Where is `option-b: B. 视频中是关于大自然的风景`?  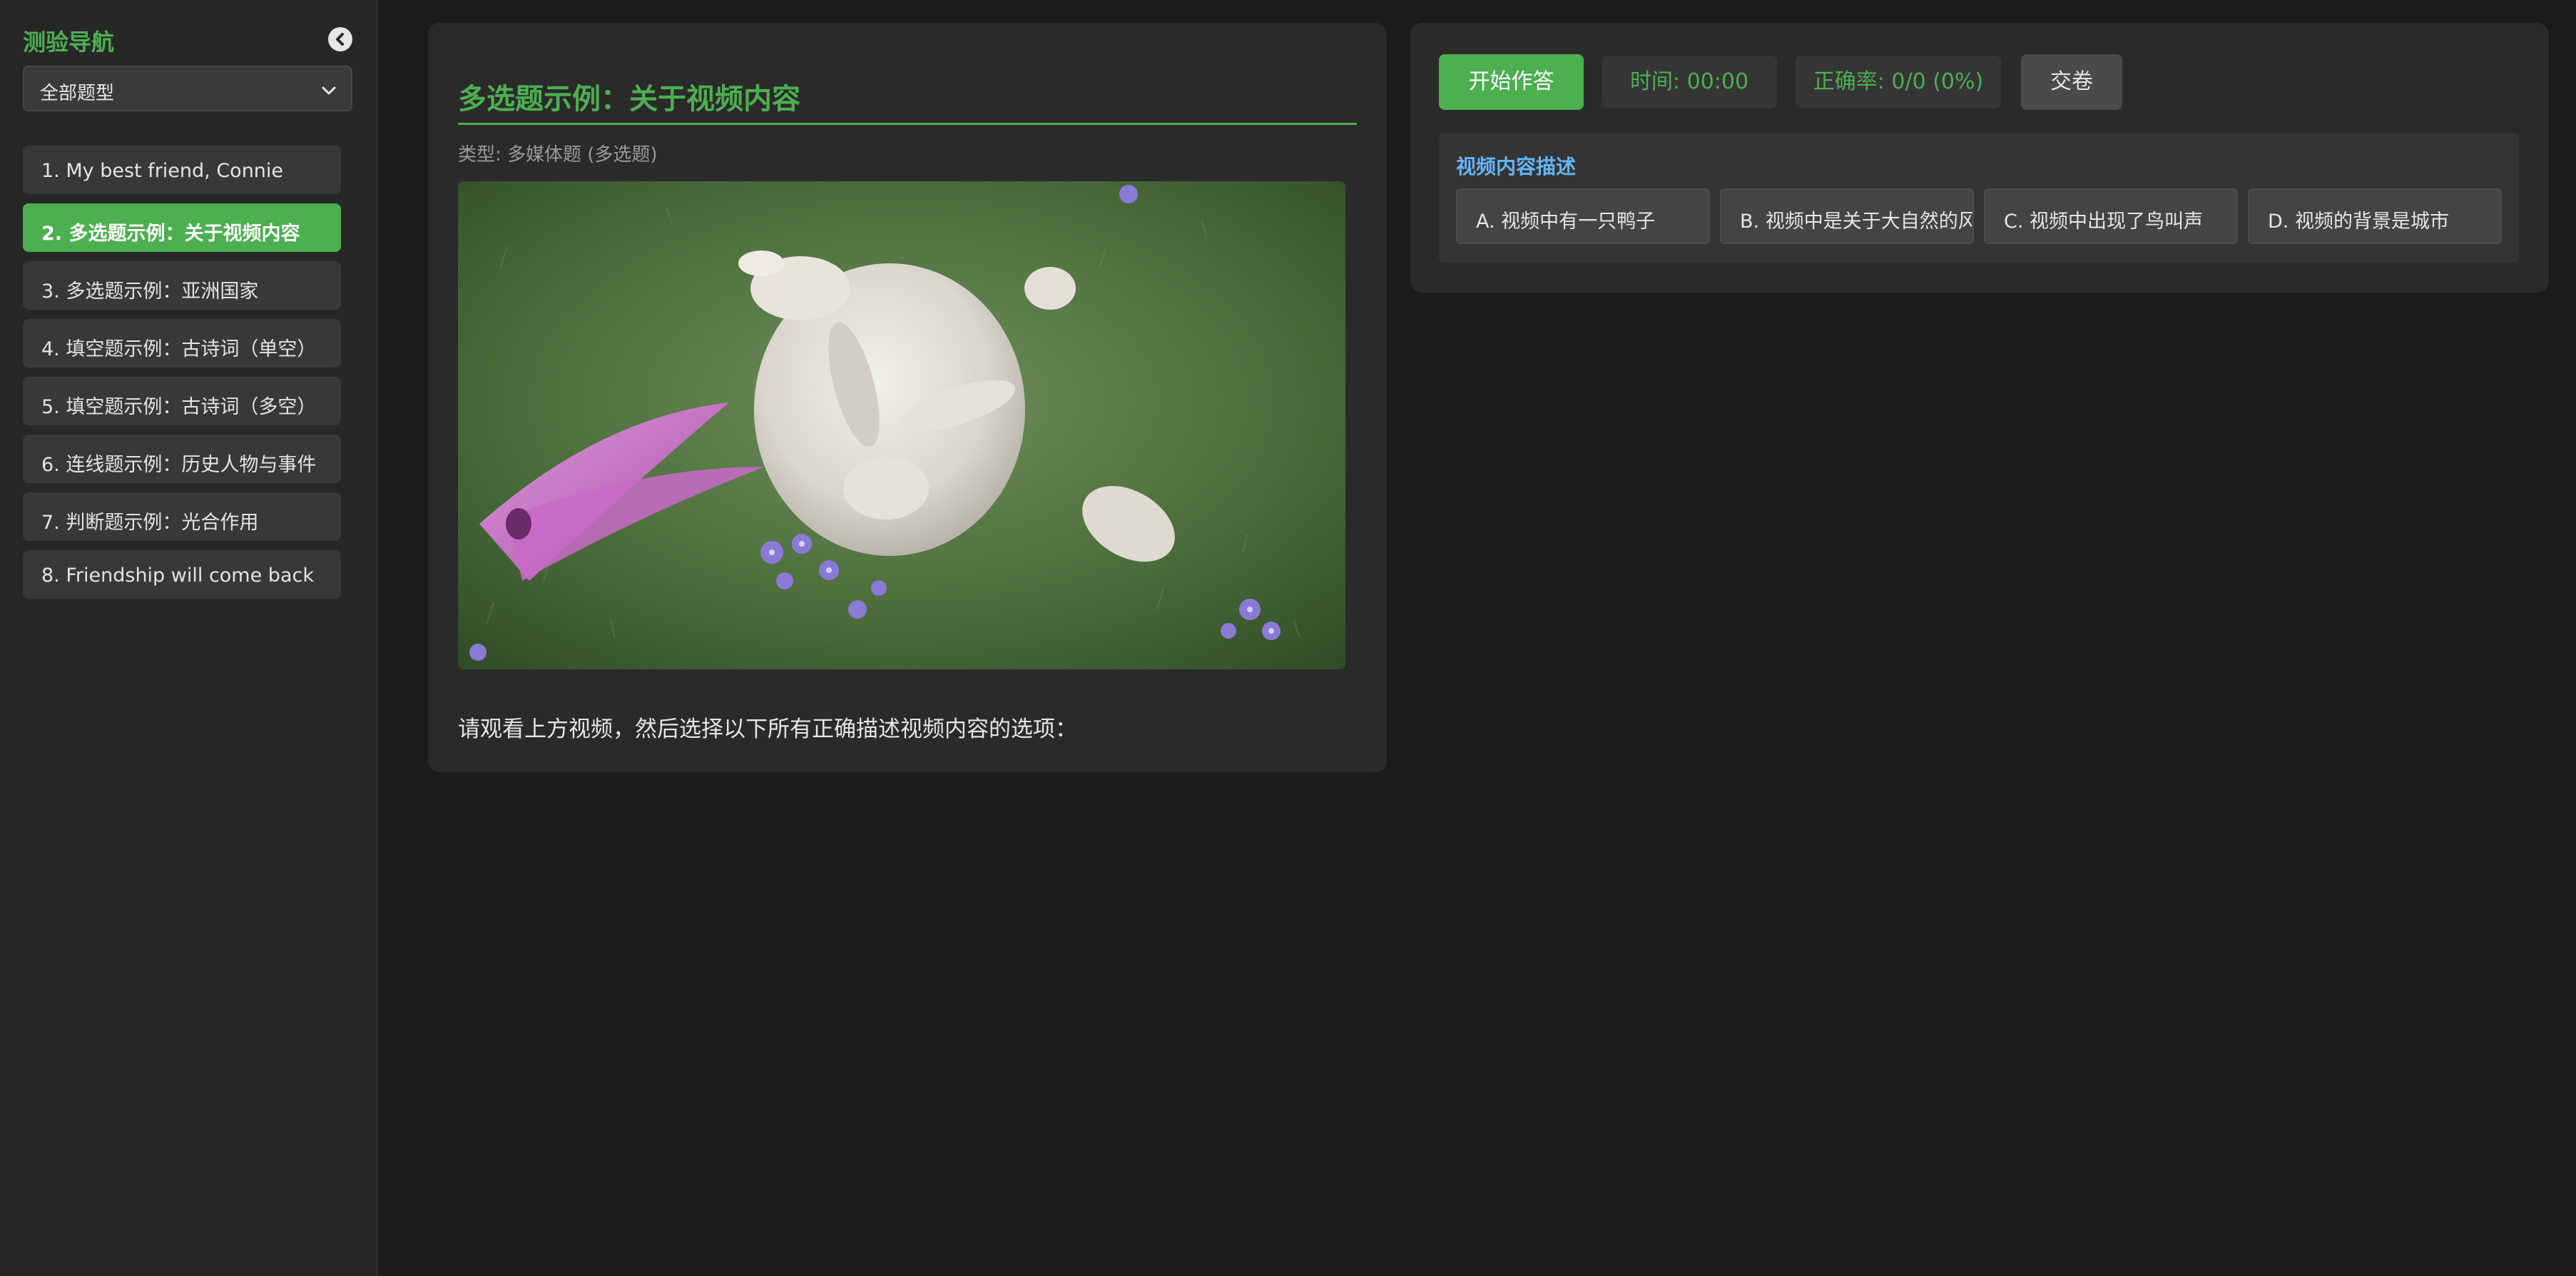 option-b: B. 视频中是关于大自然的风景 is located at coordinates (1847, 216).